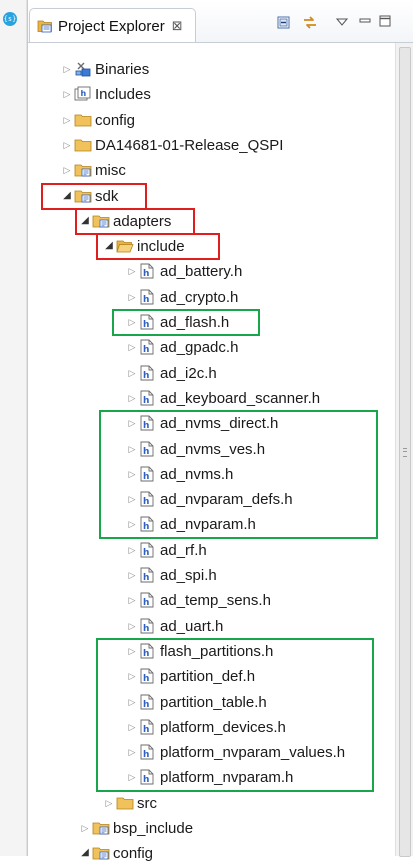 Image resolution: width=413 pixels, height=866 pixels. Describe the element at coordinates (192, 626) in the screenshot. I see `tree-item-label: ad_uart.h` at that location.